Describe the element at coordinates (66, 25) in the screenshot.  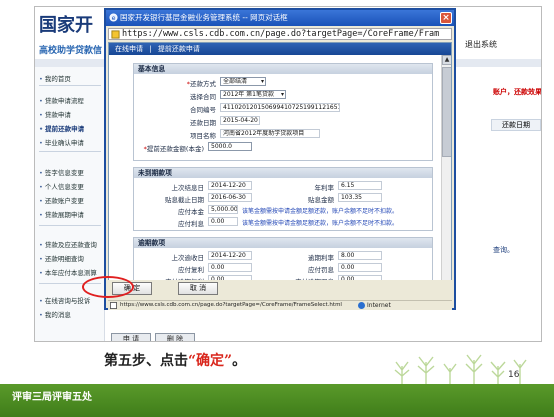
I see `app-title: 国家开` at that location.